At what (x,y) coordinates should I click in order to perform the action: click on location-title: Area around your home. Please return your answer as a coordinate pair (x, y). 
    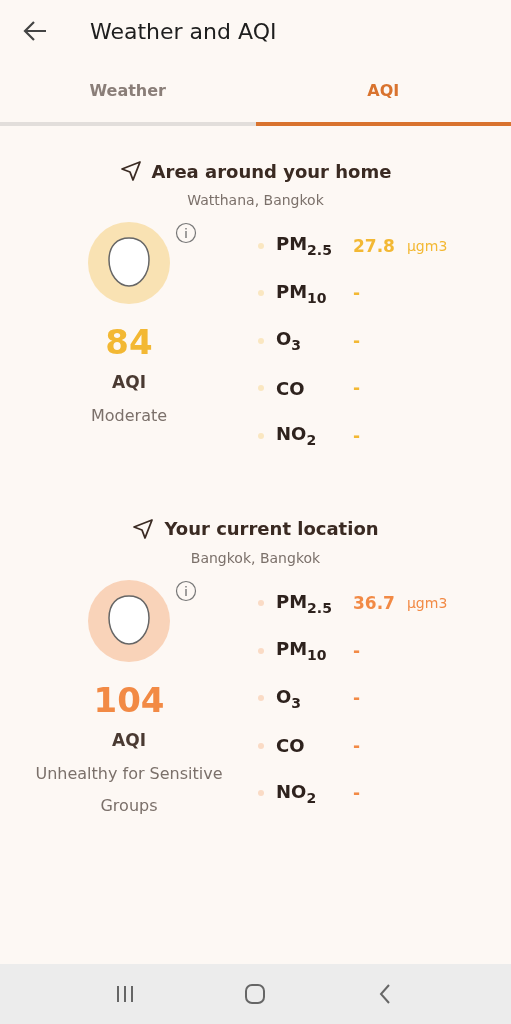
    Looking at the image, I should click on (271, 171).